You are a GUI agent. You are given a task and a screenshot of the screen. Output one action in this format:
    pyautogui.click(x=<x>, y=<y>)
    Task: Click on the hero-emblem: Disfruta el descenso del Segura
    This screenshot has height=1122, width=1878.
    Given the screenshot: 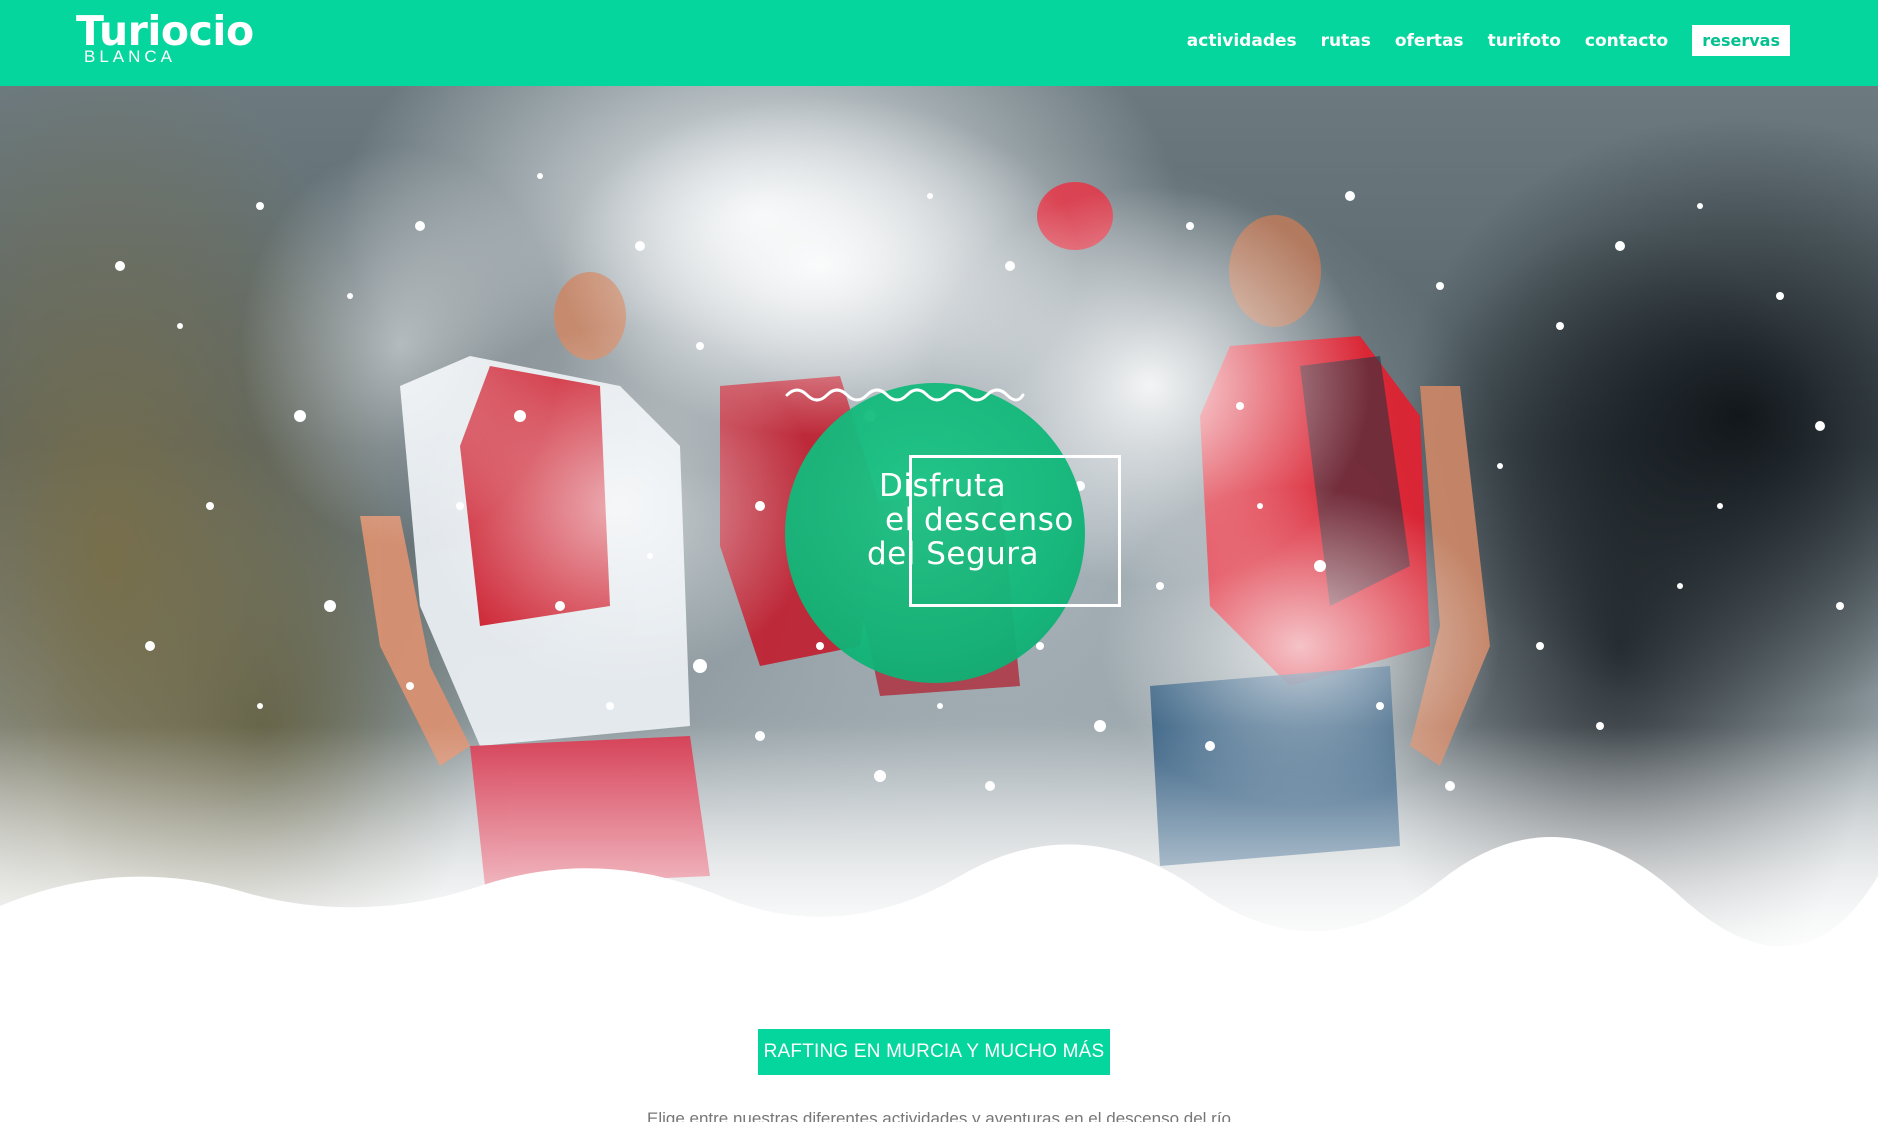 What is the action you would take?
    pyautogui.click(x=953, y=533)
    